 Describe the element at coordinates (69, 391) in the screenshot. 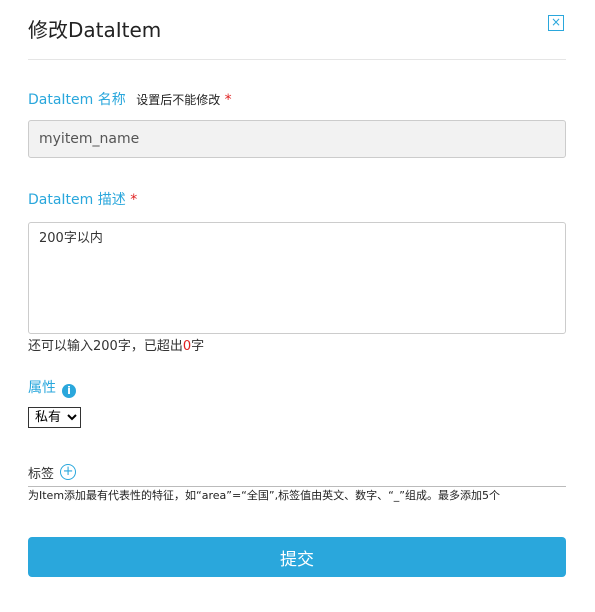

I see `info-icon: i` at that location.